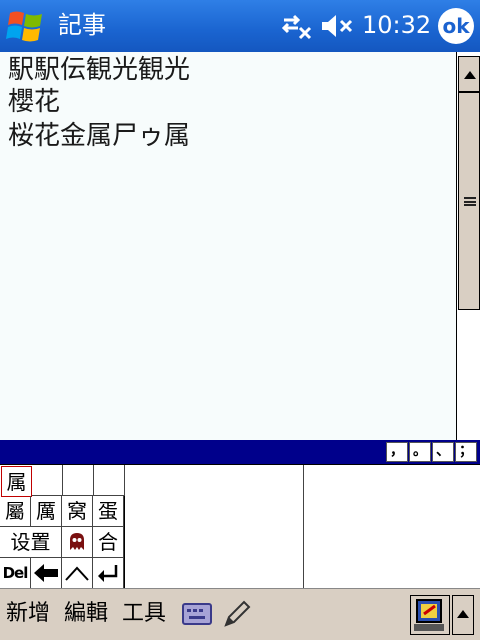  I want to click on settings-button: 设置, so click(31, 542).